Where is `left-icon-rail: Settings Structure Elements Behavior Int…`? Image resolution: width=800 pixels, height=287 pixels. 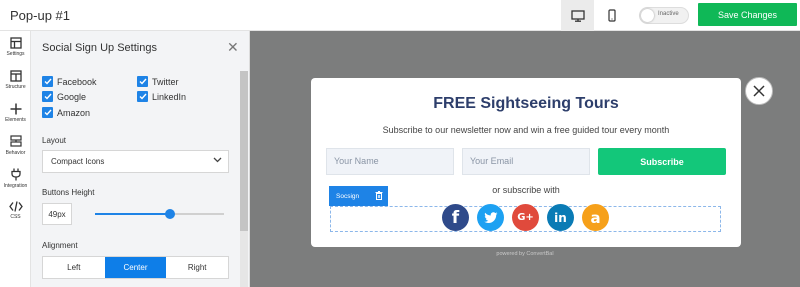
left-icon-rail: Settings Structure Elements Behavior Int… is located at coordinates (15, 159).